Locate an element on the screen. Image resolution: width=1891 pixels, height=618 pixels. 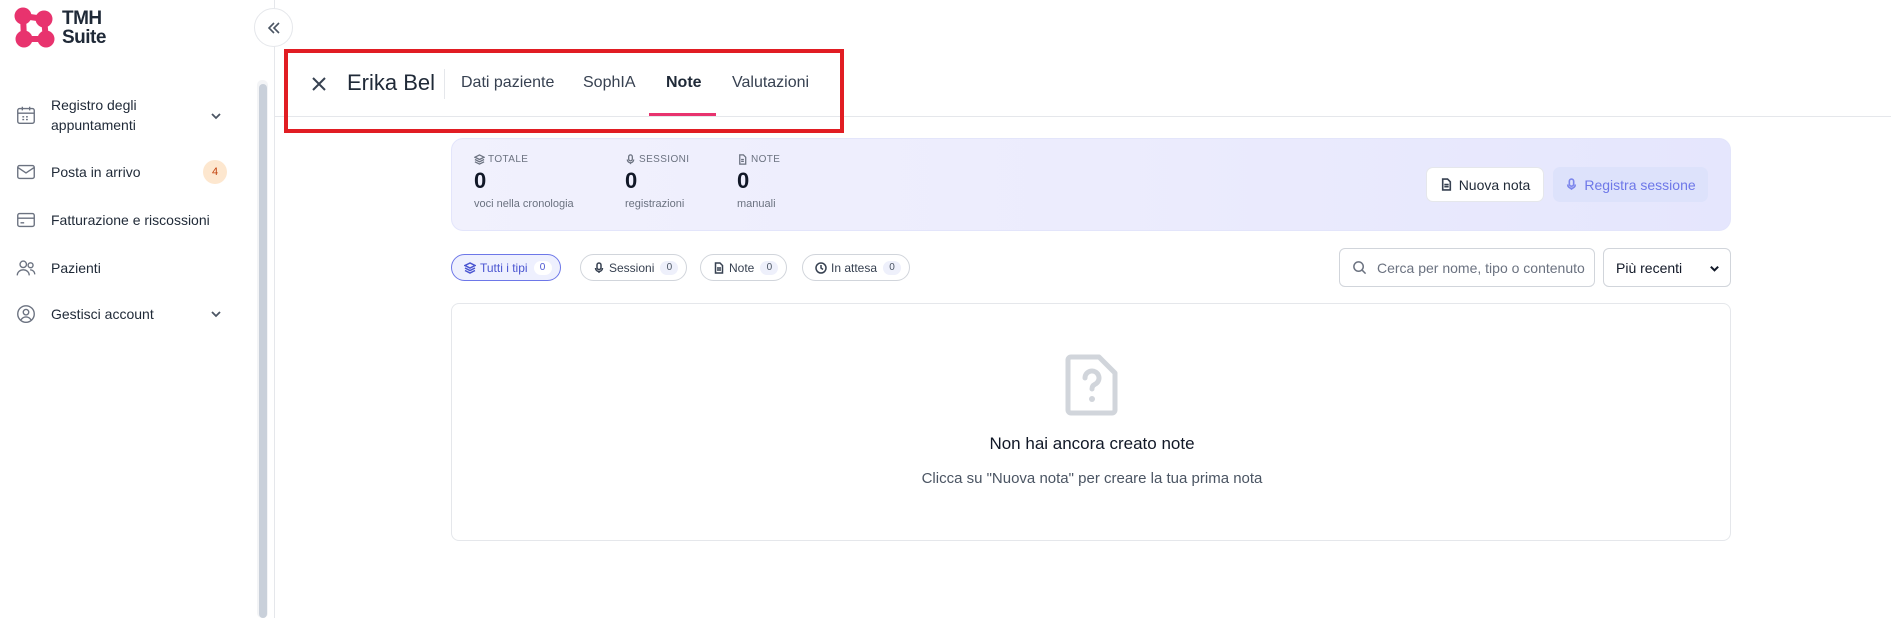
record-session-button: Registra sessione is located at coordinates (1630, 184).